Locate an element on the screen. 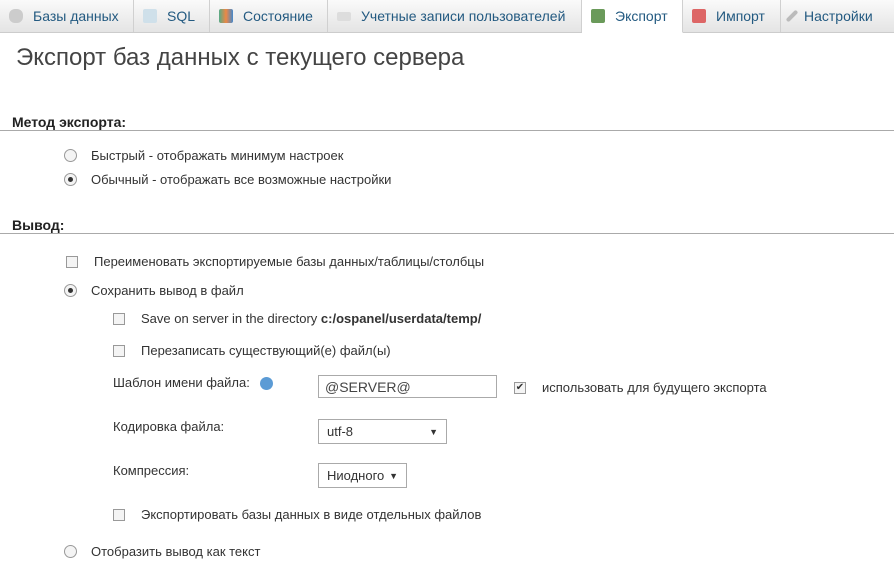  compression-select: Ниодного ▼ is located at coordinates (362, 475).